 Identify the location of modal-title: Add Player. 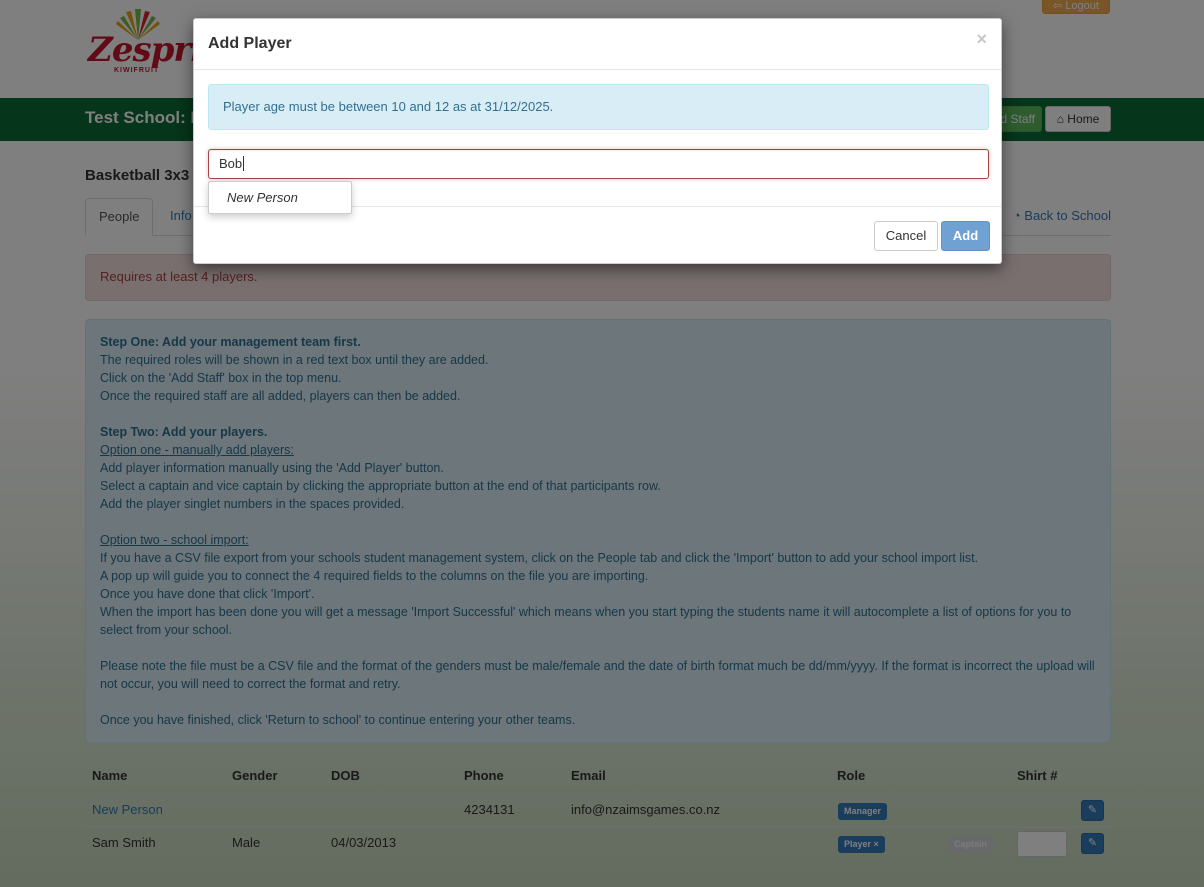
(250, 43).